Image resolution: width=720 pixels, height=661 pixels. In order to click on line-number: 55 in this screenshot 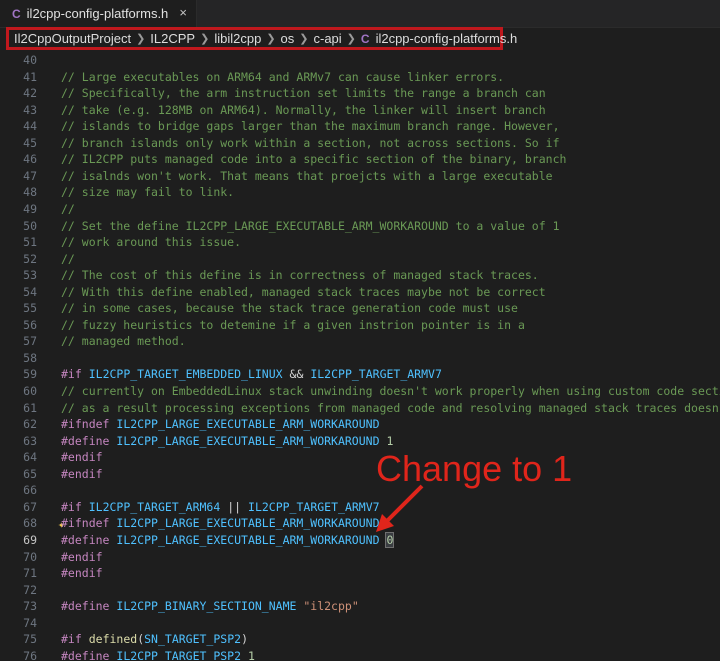, I will do `click(30, 308)`.